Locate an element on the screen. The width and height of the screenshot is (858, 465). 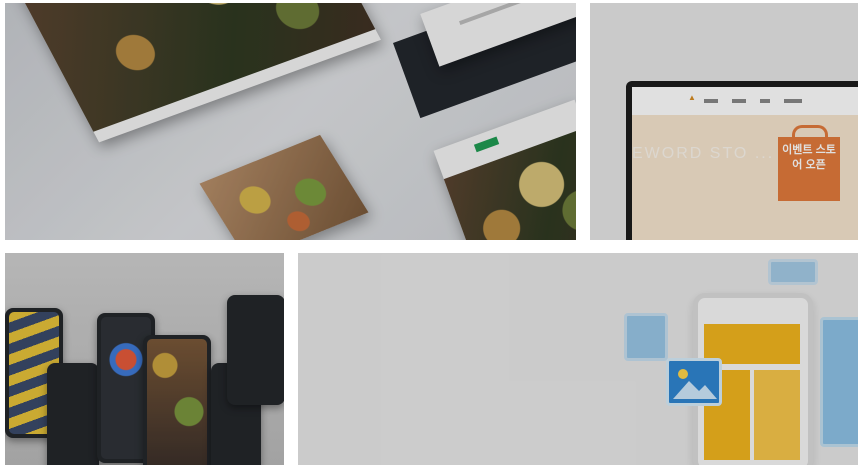
mockup-page-main is located at coordinates (195, 73).